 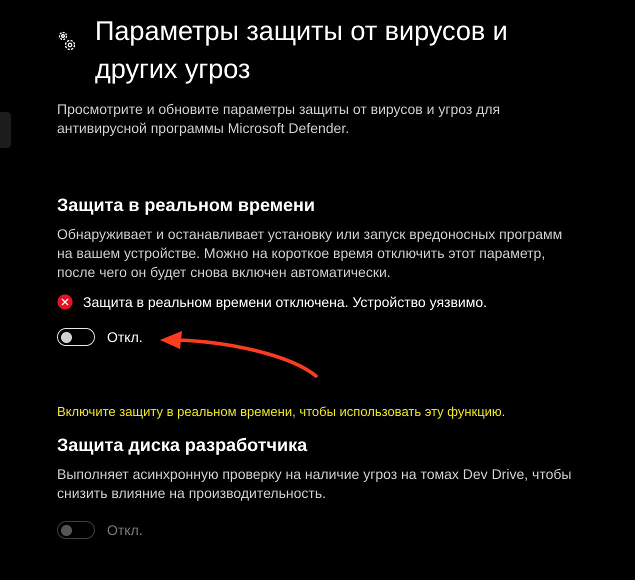 I want to click on page-description: Просмотрите и обновите параметры защиты от вирусов и угроз для антивирусной программы Microsoft Defender., so click(x=279, y=119).